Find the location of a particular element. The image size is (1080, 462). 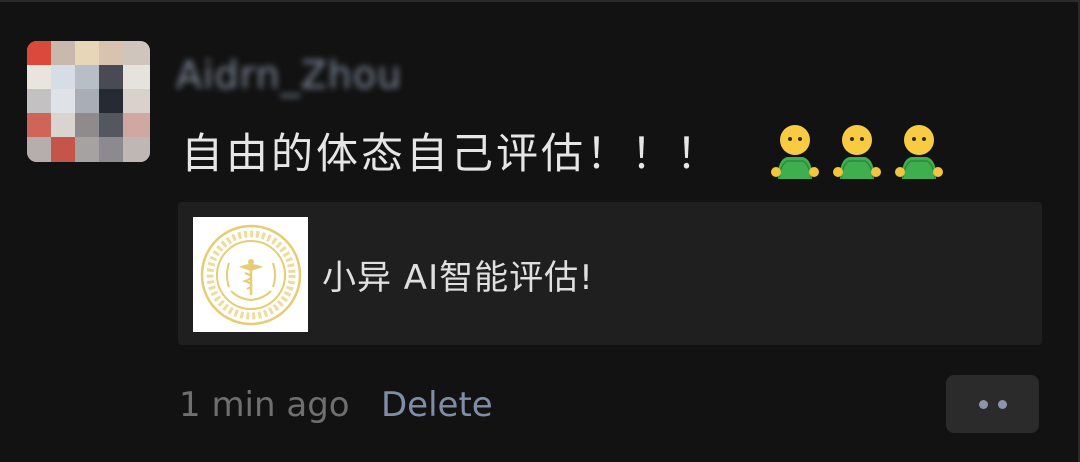

delete-link: Delete is located at coordinates (437, 405).